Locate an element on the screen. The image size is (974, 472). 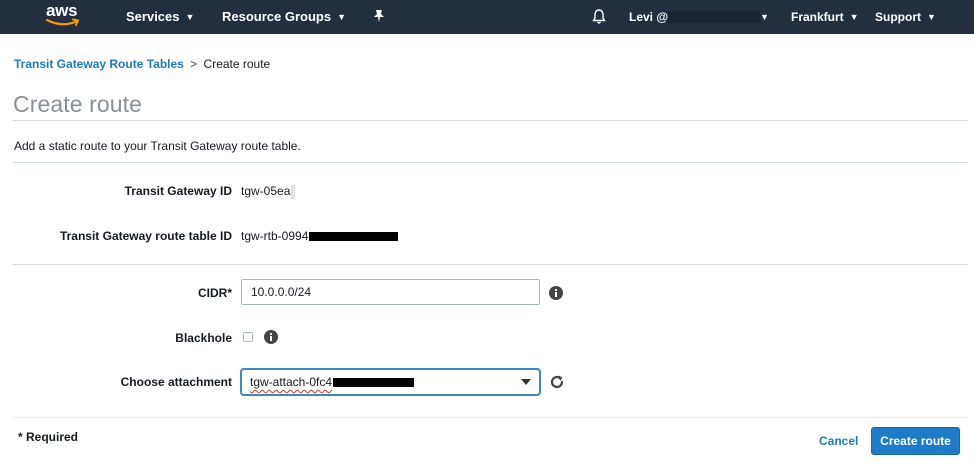
redacted-account-id is located at coordinates (714, 17).